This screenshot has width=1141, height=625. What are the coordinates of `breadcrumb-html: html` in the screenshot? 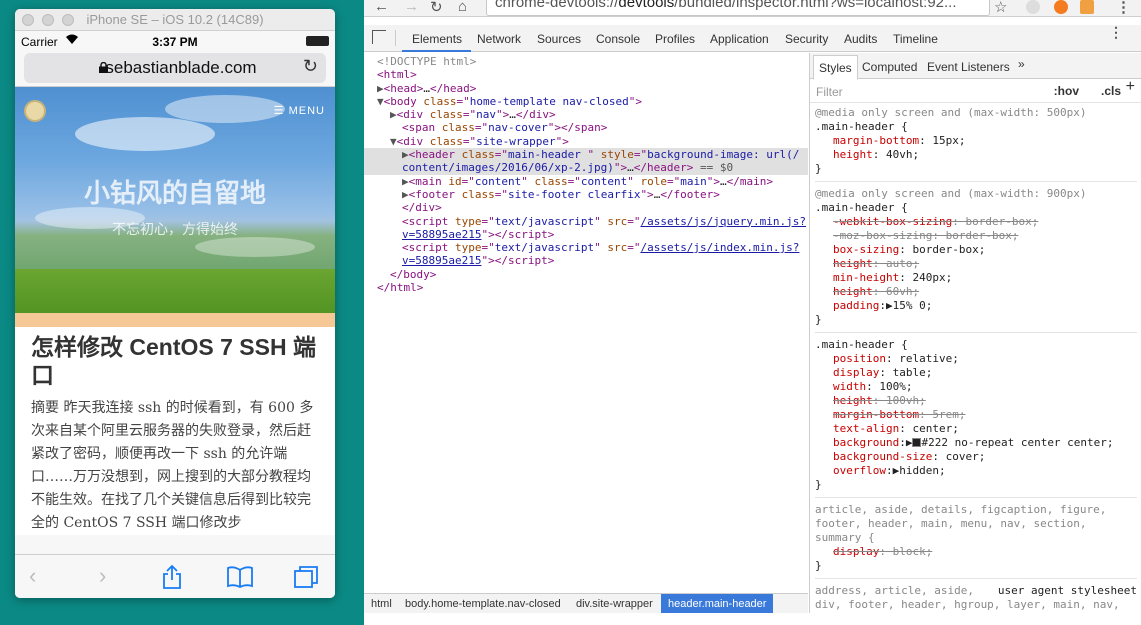 It's located at (381, 604).